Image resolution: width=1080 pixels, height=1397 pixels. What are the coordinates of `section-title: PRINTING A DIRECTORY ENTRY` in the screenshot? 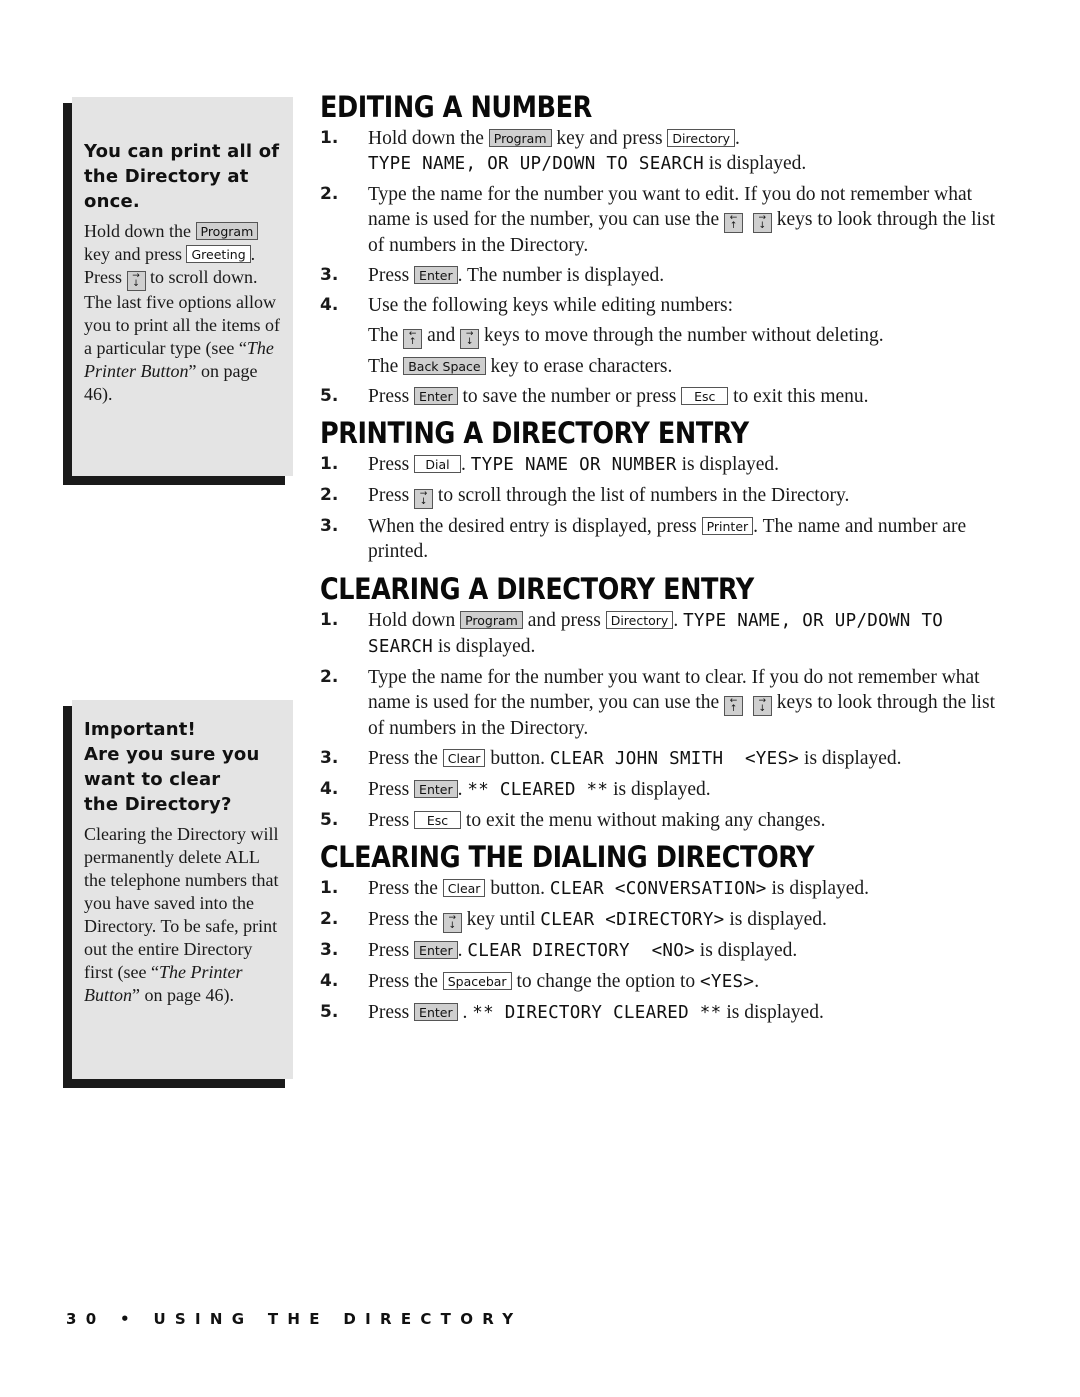 It's located at (534, 433).